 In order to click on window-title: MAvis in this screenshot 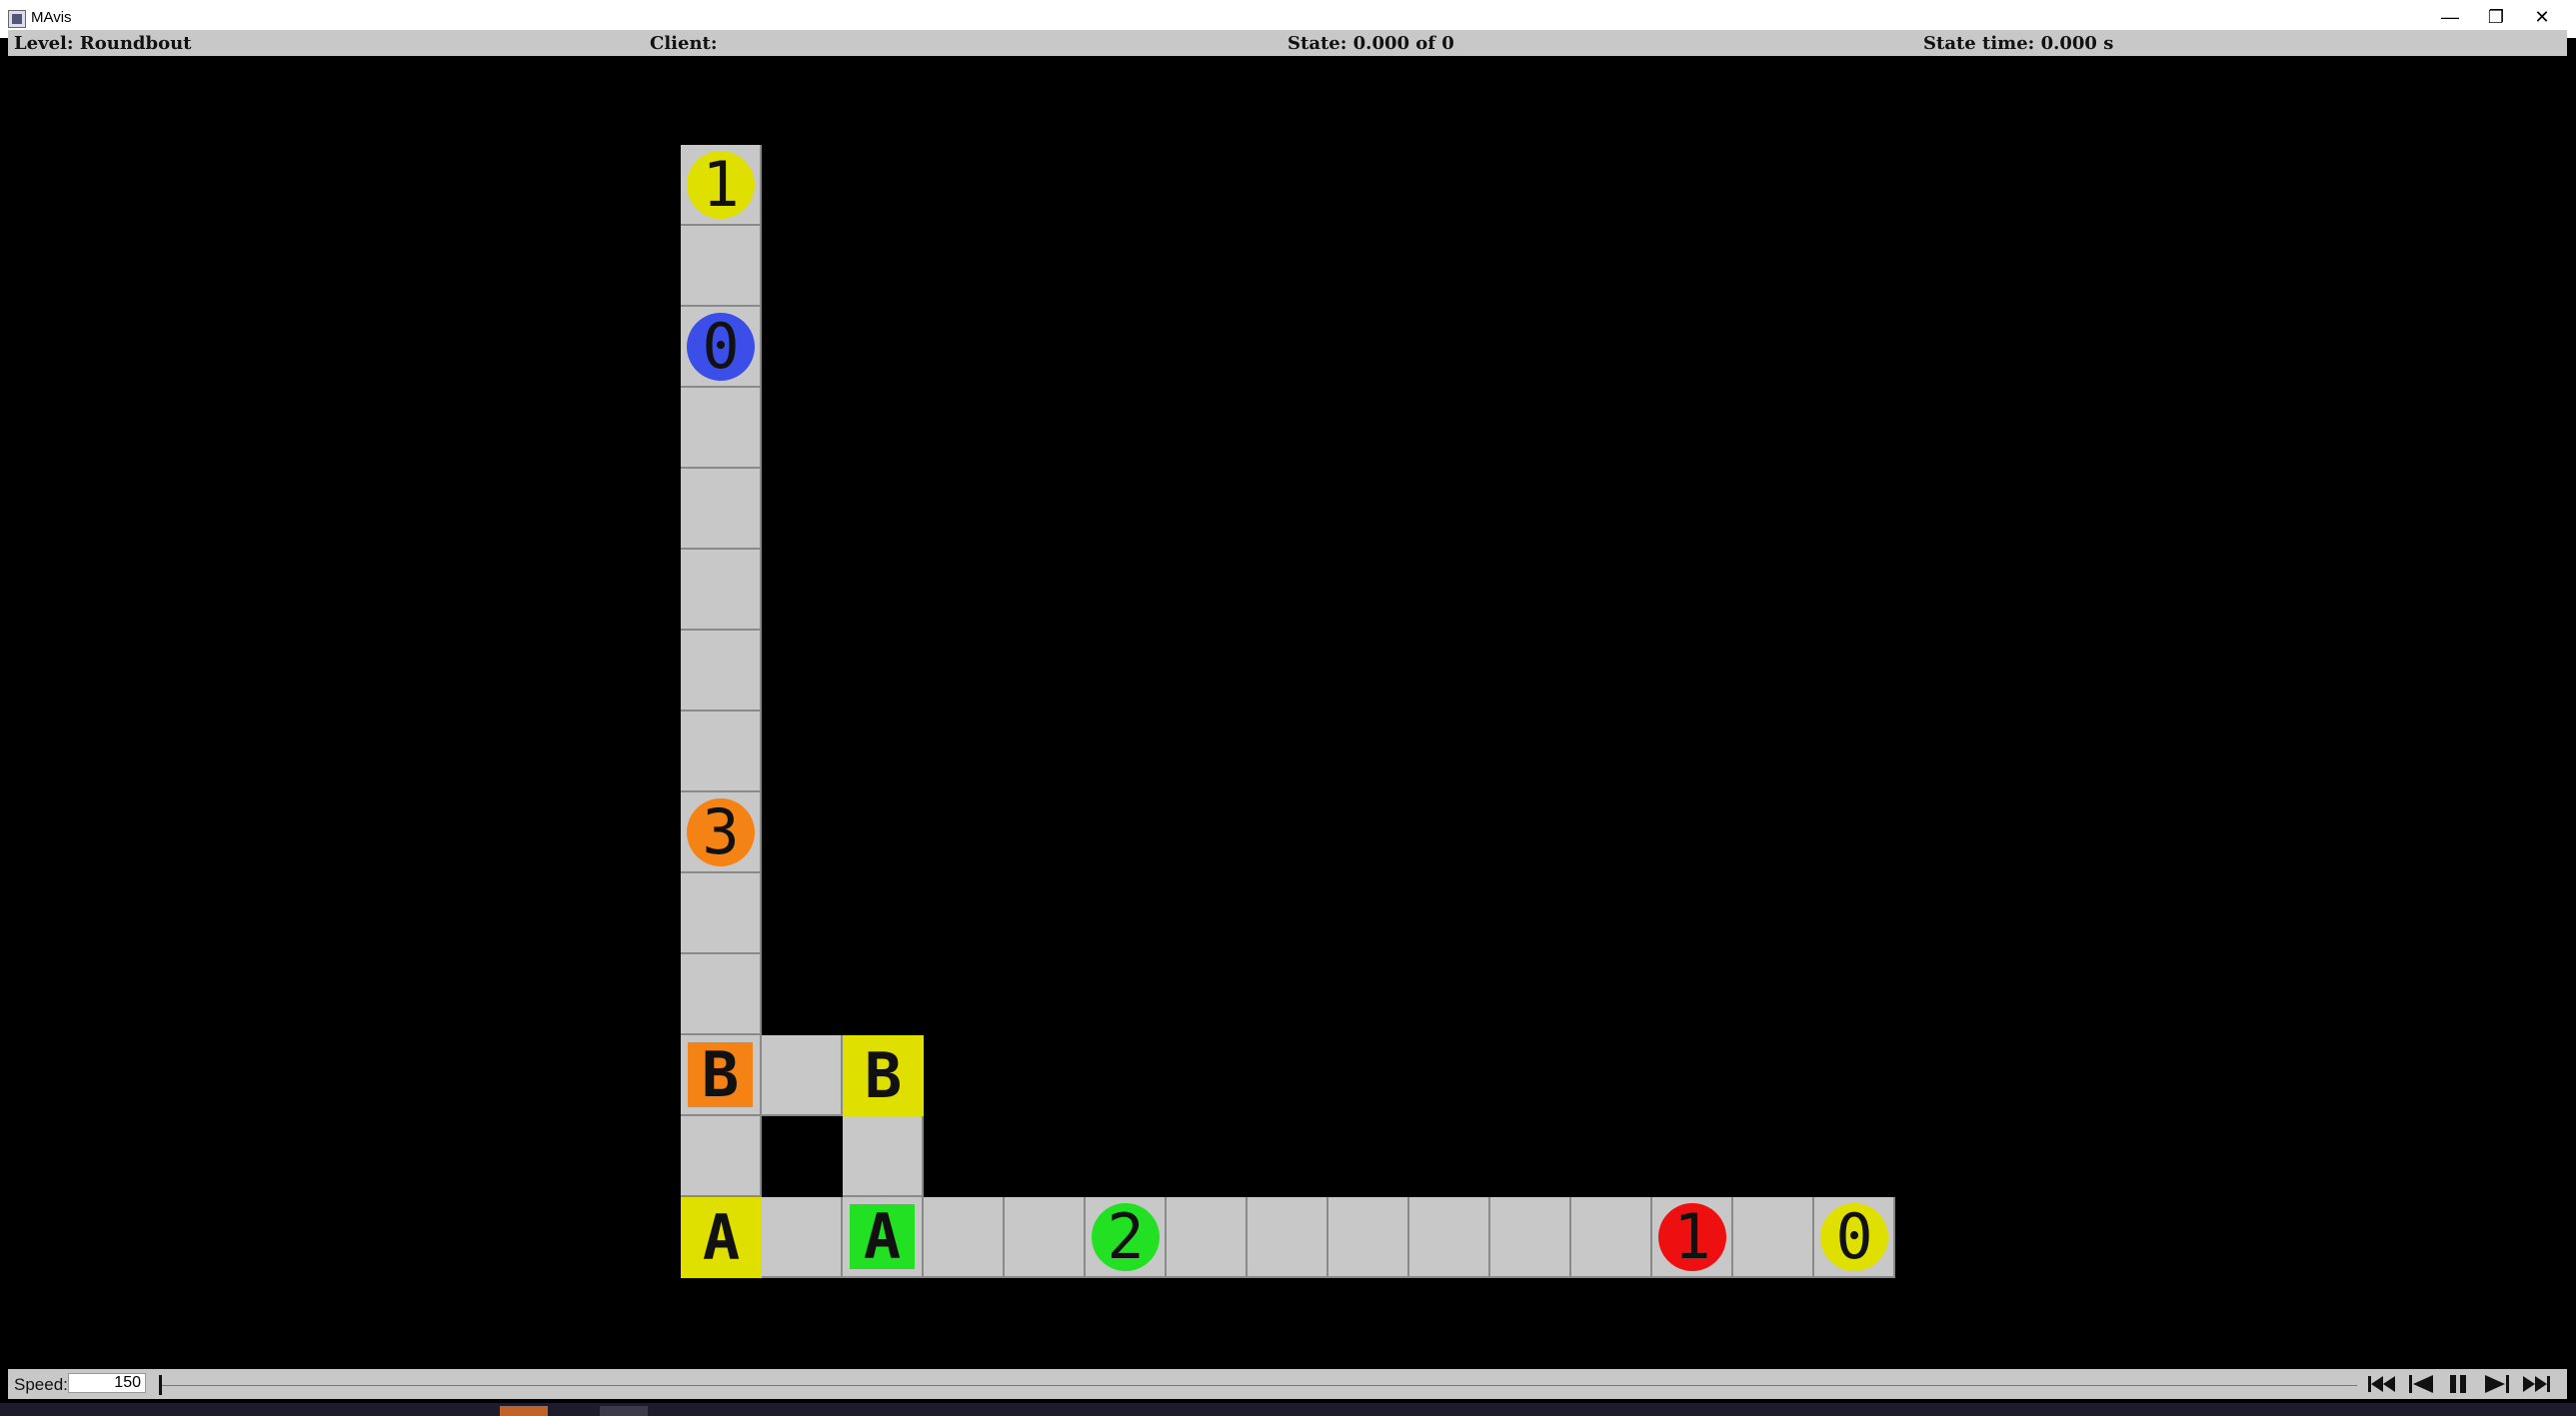, I will do `click(51, 18)`.